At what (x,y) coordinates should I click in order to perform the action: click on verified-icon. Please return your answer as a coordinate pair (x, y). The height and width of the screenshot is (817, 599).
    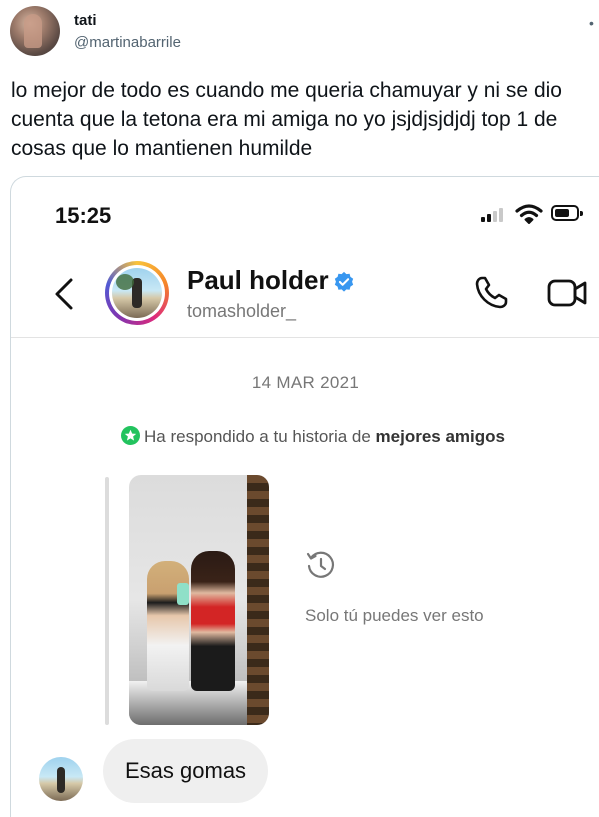
    Looking at the image, I should click on (344, 281).